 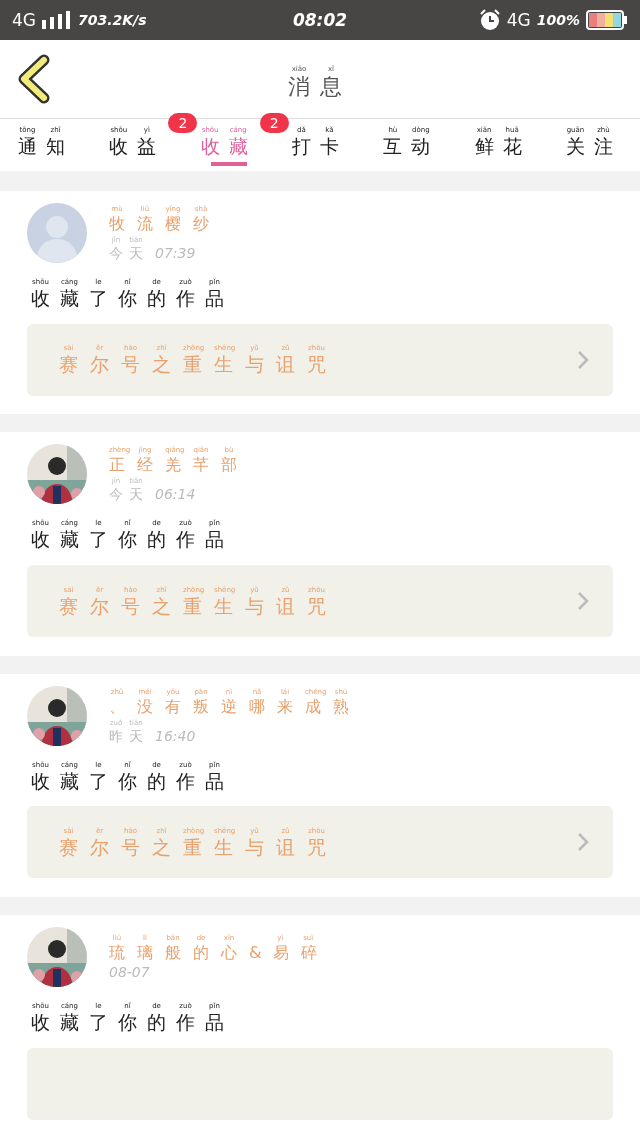 What do you see at coordinates (175, 253) in the screenshot?
I see `post-time: 07:39` at bounding box center [175, 253].